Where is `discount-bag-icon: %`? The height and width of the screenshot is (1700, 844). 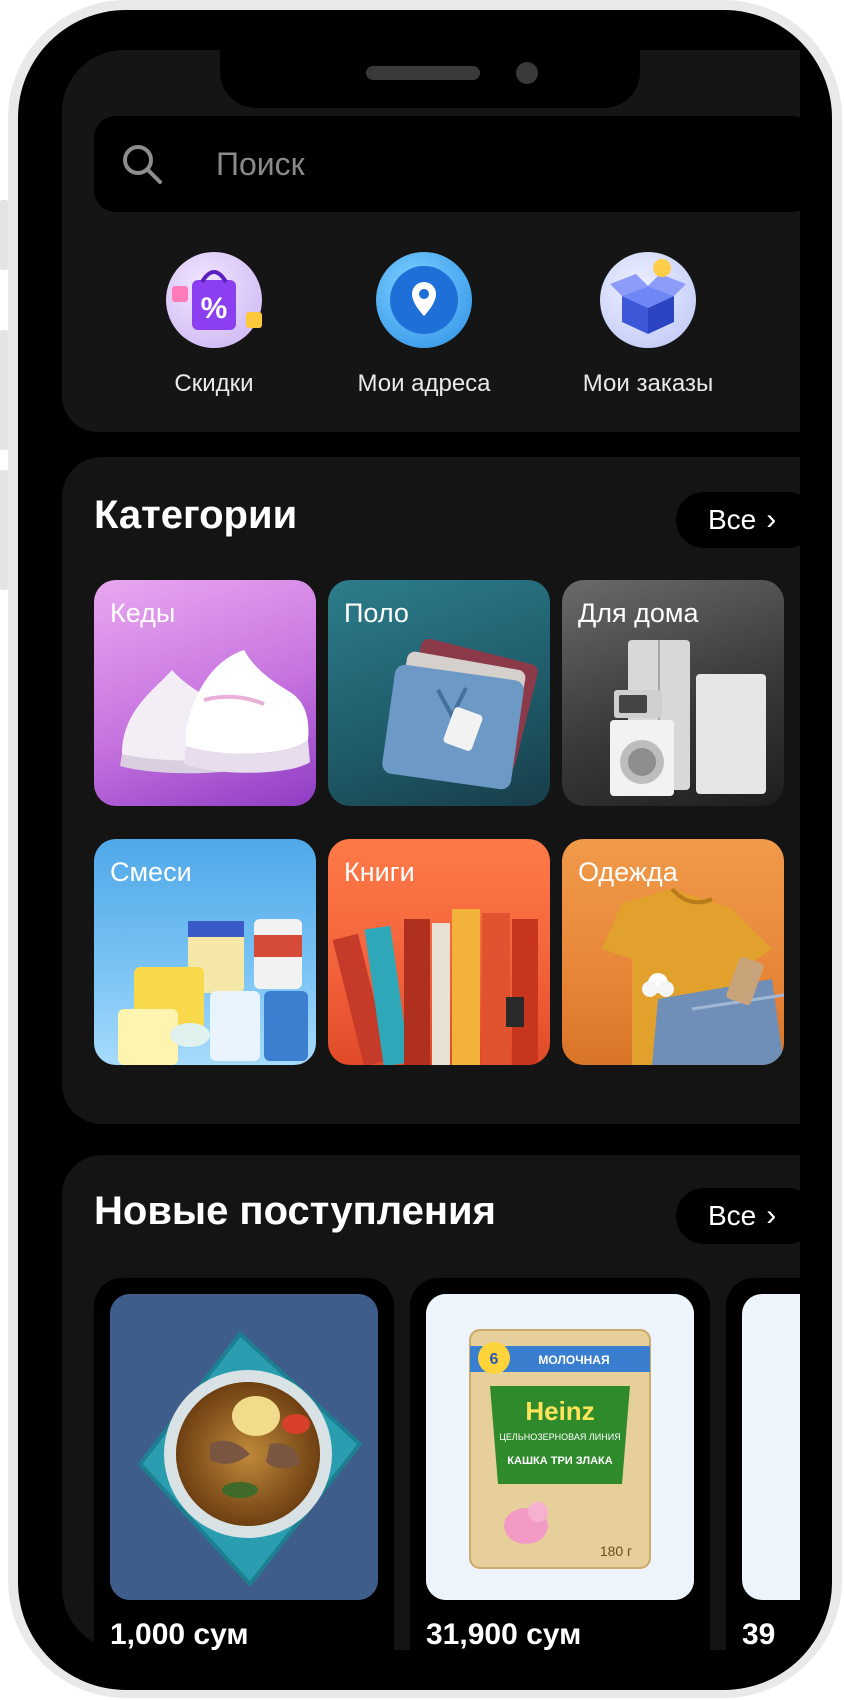 discount-bag-icon: % is located at coordinates (214, 300).